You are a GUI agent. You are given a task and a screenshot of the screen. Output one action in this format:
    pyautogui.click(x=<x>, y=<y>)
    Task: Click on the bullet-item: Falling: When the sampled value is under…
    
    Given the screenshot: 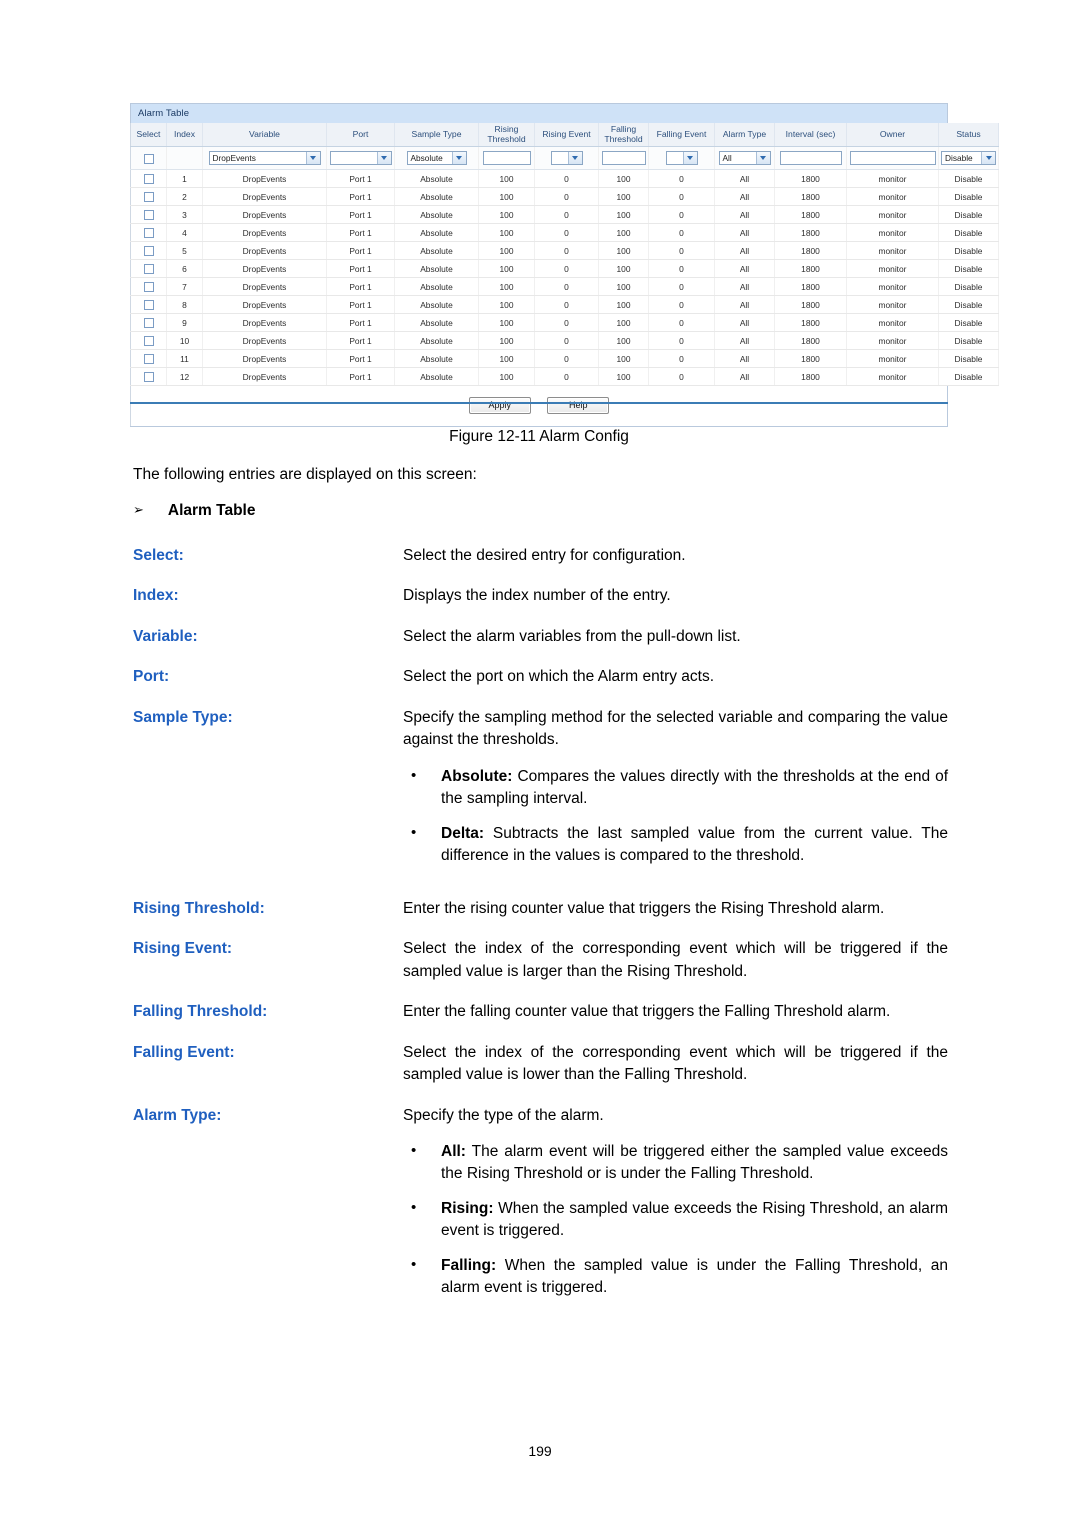 What is the action you would take?
    pyautogui.click(x=675, y=1277)
    